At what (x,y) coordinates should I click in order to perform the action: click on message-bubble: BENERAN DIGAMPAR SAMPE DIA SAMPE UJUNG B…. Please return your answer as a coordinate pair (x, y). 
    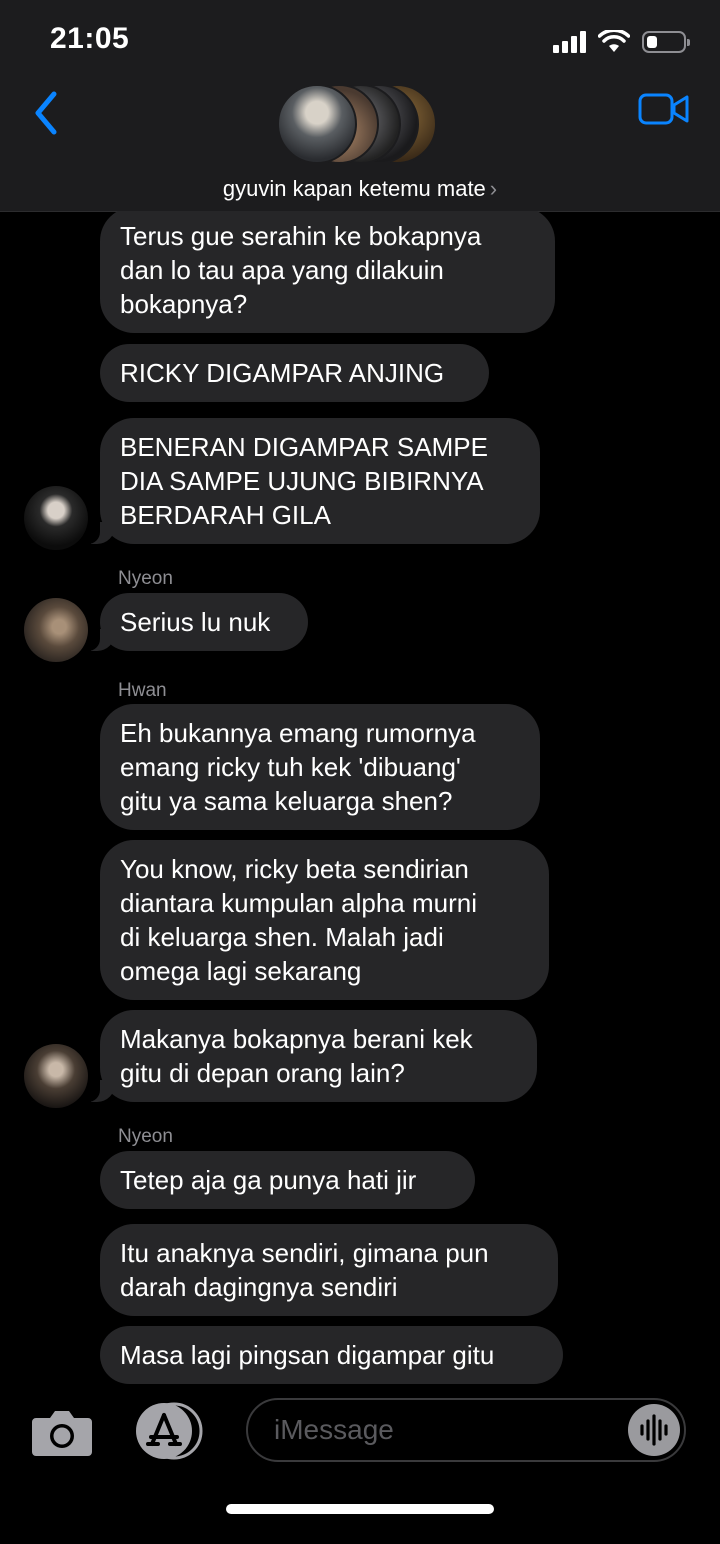
    Looking at the image, I should click on (310, 481).